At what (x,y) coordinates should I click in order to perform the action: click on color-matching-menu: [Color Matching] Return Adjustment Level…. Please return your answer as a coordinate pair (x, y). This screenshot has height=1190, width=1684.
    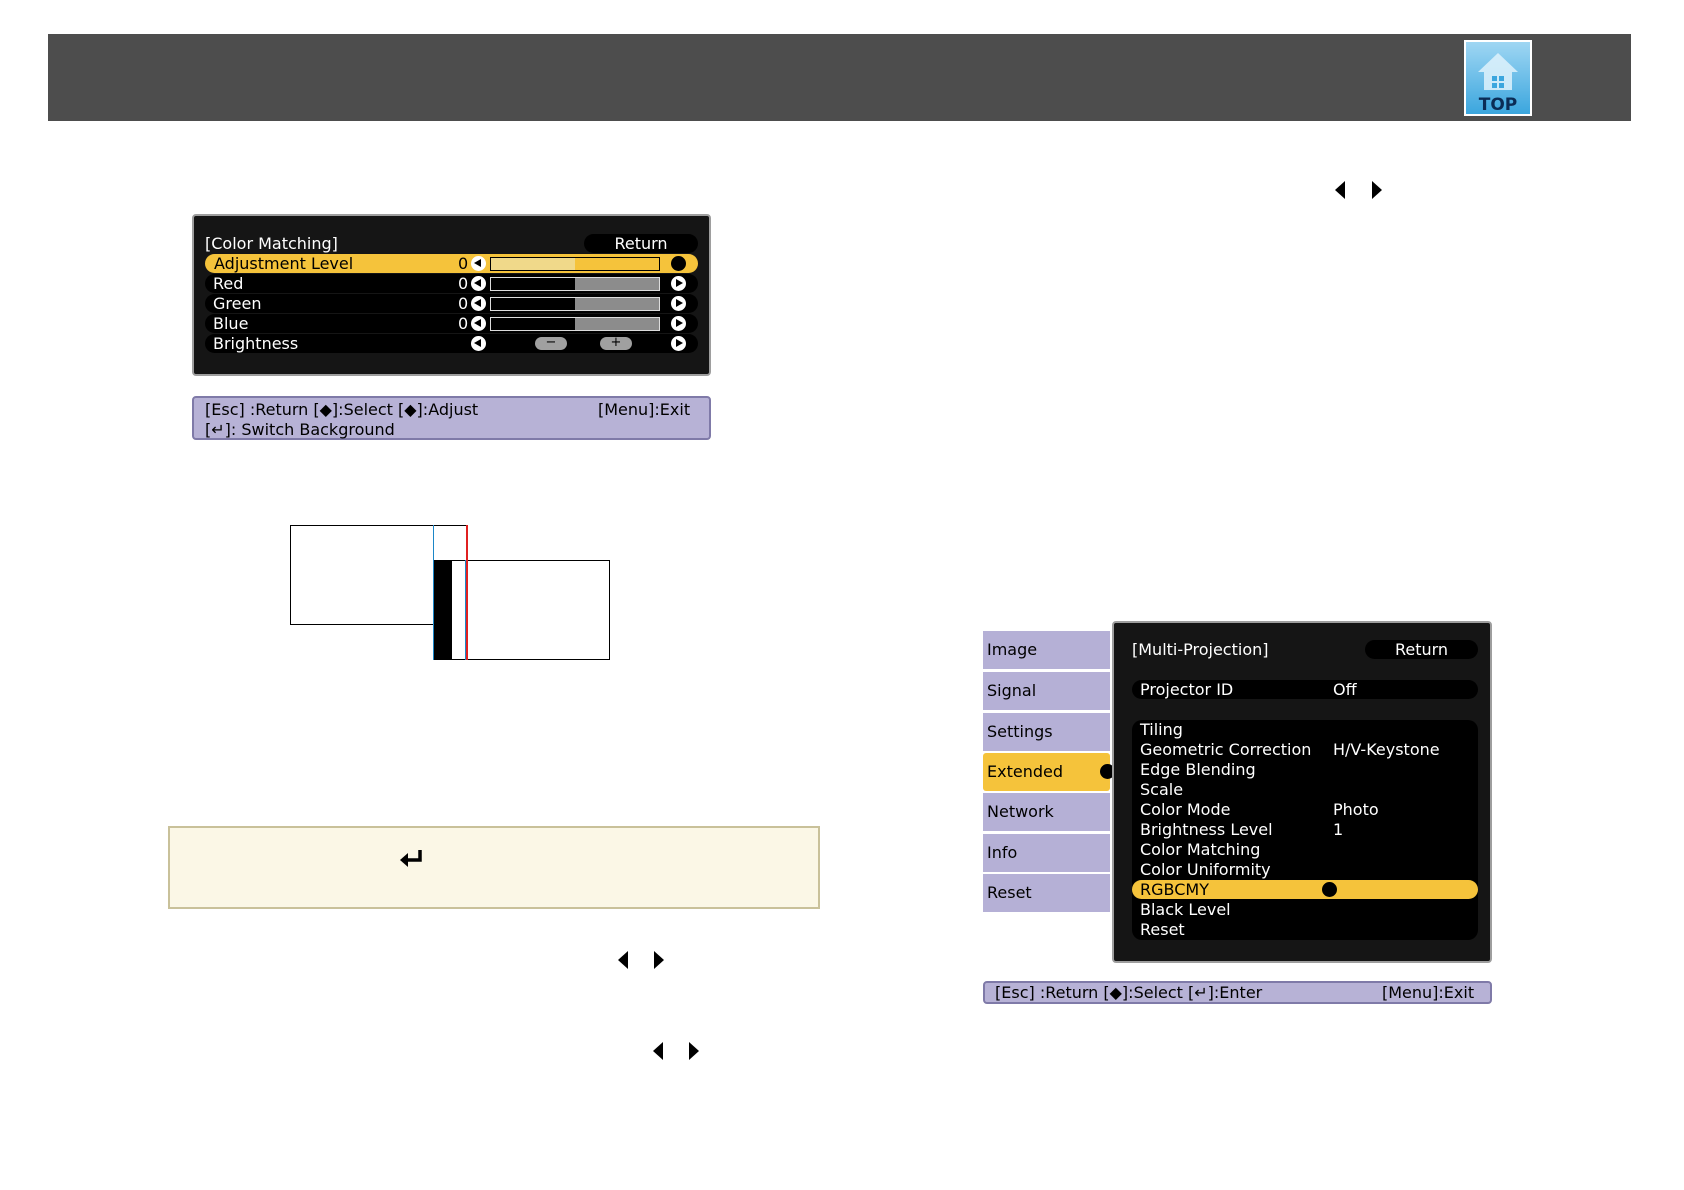
    Looking at the image, I should click on (451, 295).